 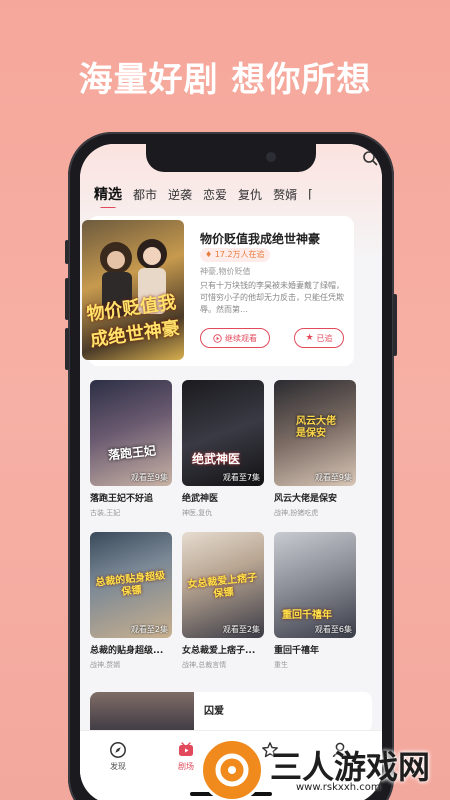 I want to click on tab-comeback: 逆袭, so click(x=180, y=194).